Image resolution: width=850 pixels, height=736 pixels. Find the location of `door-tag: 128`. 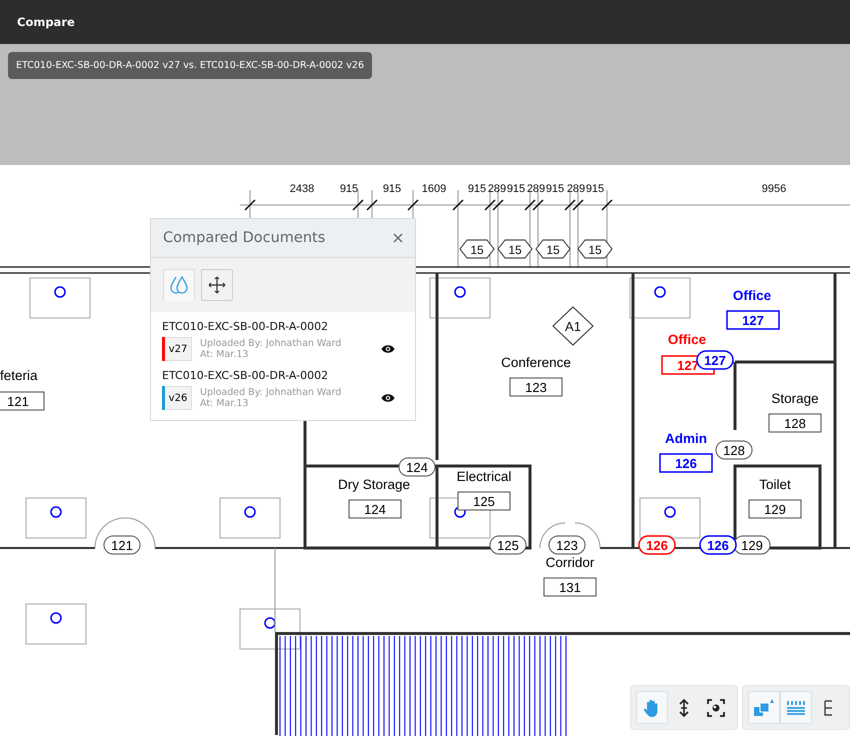

door-tag: 128 is located at coordinates (734, 450).